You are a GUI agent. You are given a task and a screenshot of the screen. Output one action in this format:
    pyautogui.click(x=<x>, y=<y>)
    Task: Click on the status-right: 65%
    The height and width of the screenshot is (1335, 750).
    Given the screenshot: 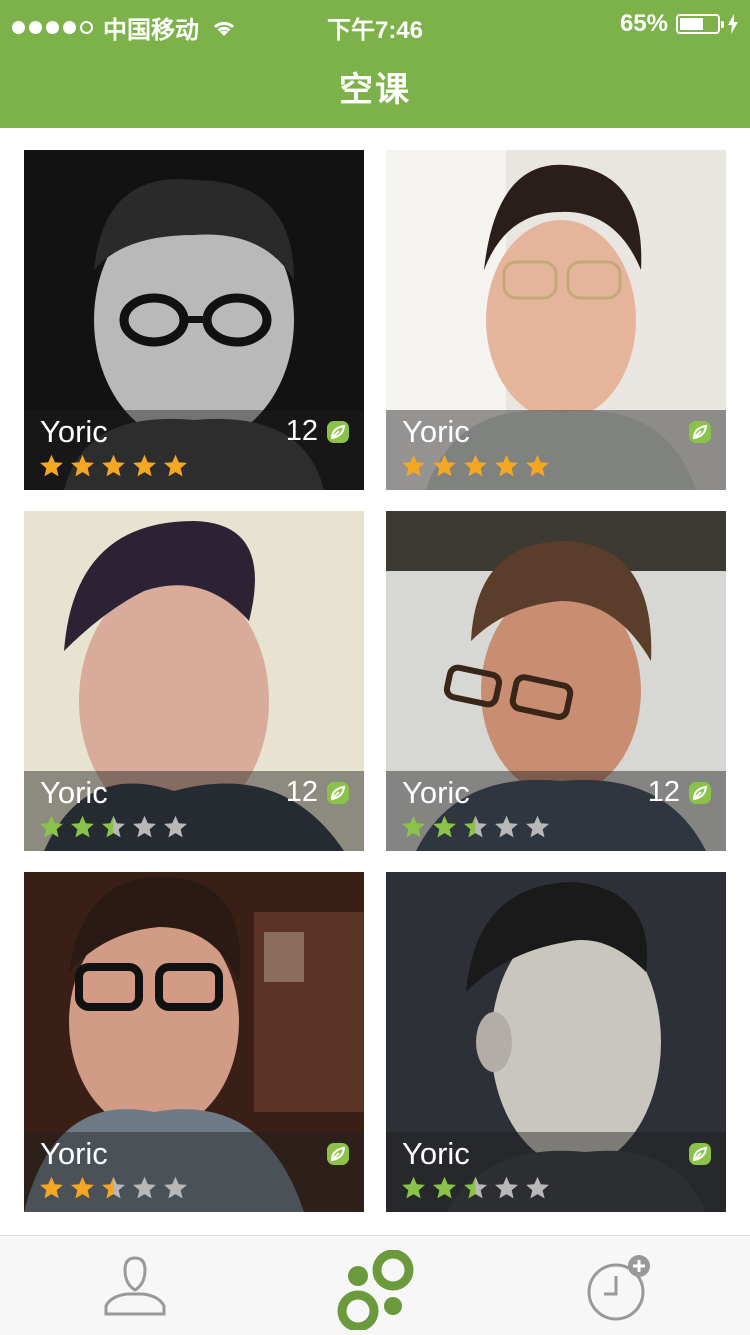 What is the action you would take?
    pyautogui.click(x=679, y=24)
    